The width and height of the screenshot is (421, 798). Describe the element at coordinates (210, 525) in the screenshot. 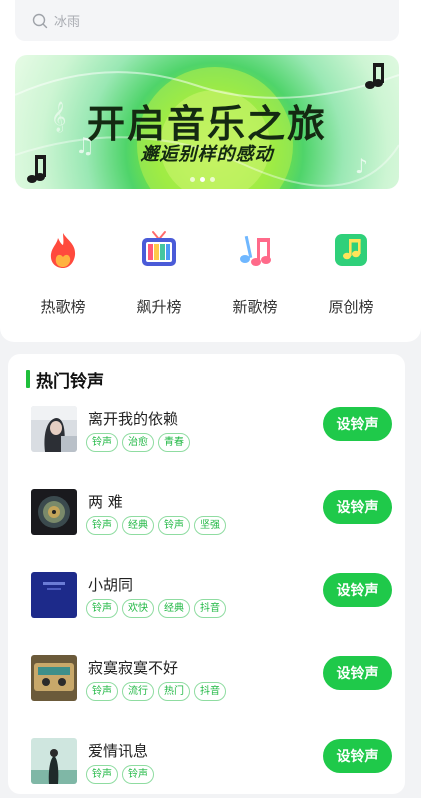

I see `tag: 坚强` at that location.